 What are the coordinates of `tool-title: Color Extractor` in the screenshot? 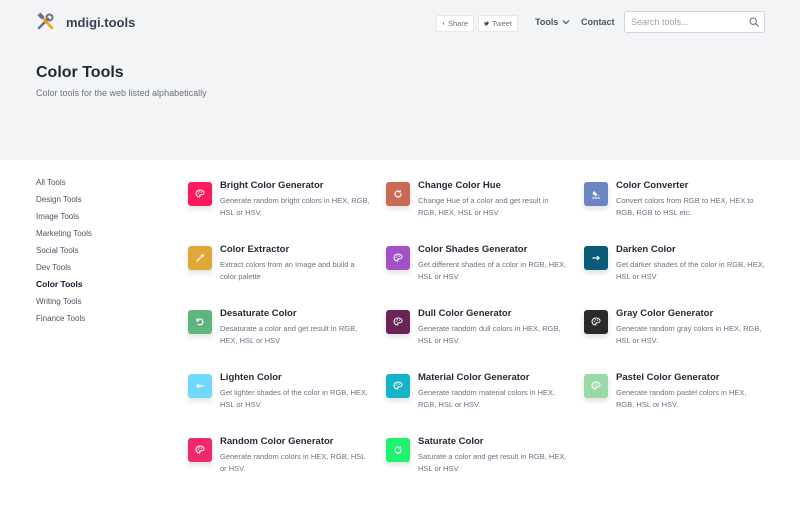 It's located at (254, 249).